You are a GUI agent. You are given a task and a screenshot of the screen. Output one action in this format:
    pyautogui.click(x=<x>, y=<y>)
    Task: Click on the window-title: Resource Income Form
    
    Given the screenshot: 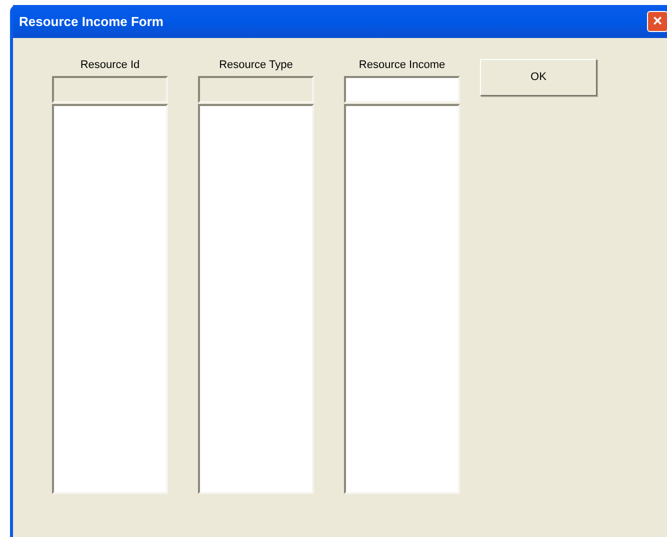 What is the action you would take?
    pyautogui.click(x=91, y=21)
    